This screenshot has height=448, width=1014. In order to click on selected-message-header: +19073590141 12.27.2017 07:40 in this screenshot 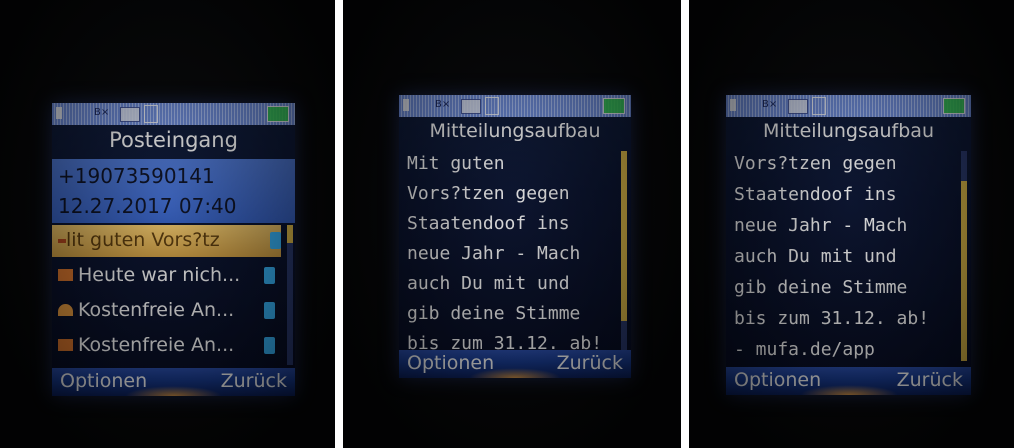, I will do `click(173, 191)`.